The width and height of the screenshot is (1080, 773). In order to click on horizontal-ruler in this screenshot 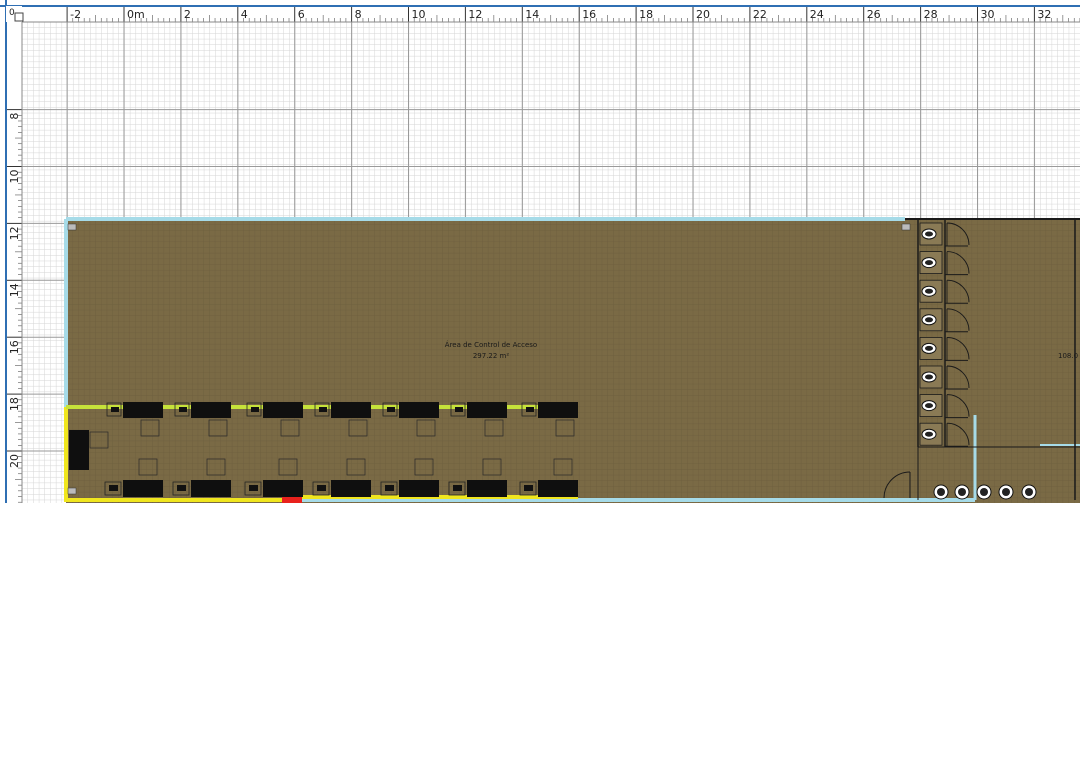, I will do `click(540, 11)`.